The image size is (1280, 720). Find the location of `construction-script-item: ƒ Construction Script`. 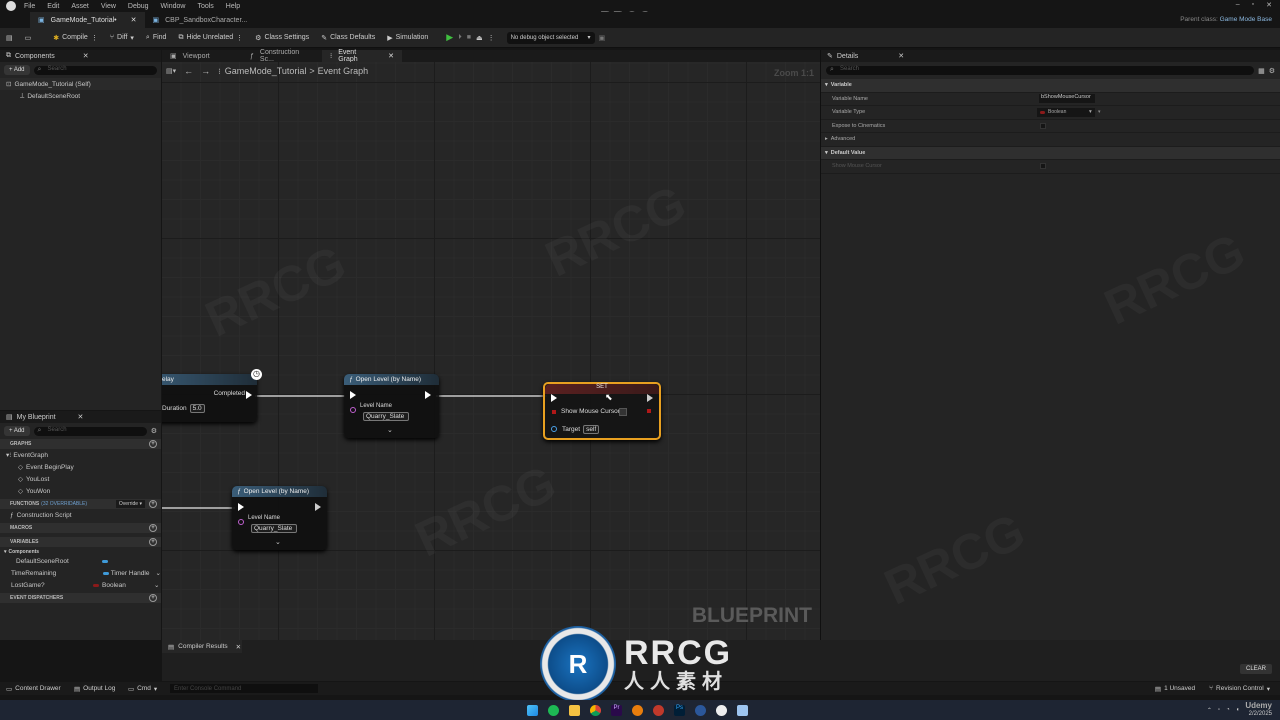

construction-script-item: ƒ Construction Script is located at coordinates (80, 515).